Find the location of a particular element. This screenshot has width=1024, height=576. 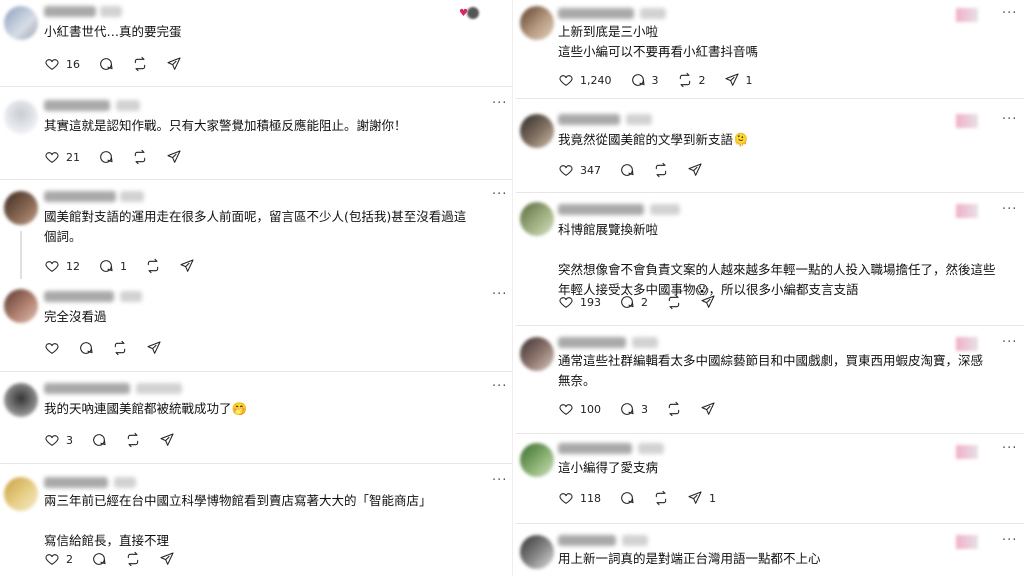

creator-badge-blurred is located at coordinates (967, 452).